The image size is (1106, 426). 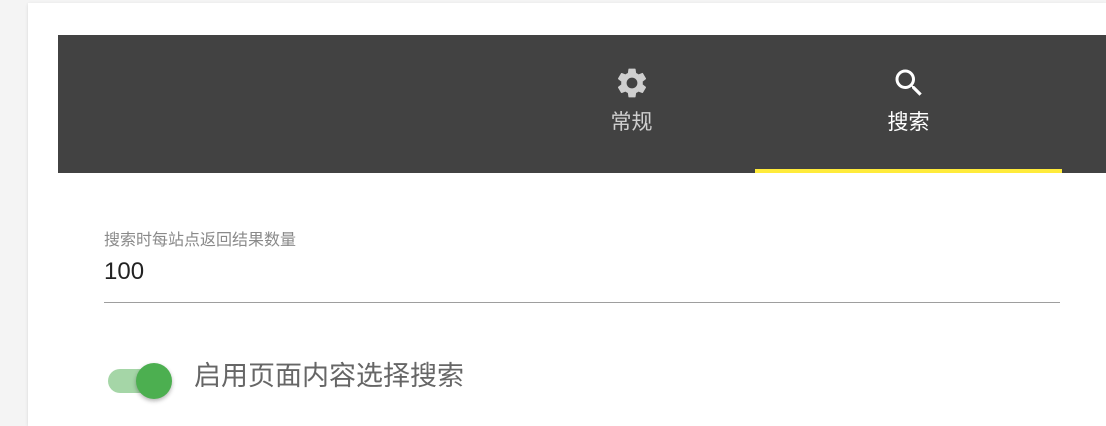 I want to click on input-underline, so click(x=582, y=302).